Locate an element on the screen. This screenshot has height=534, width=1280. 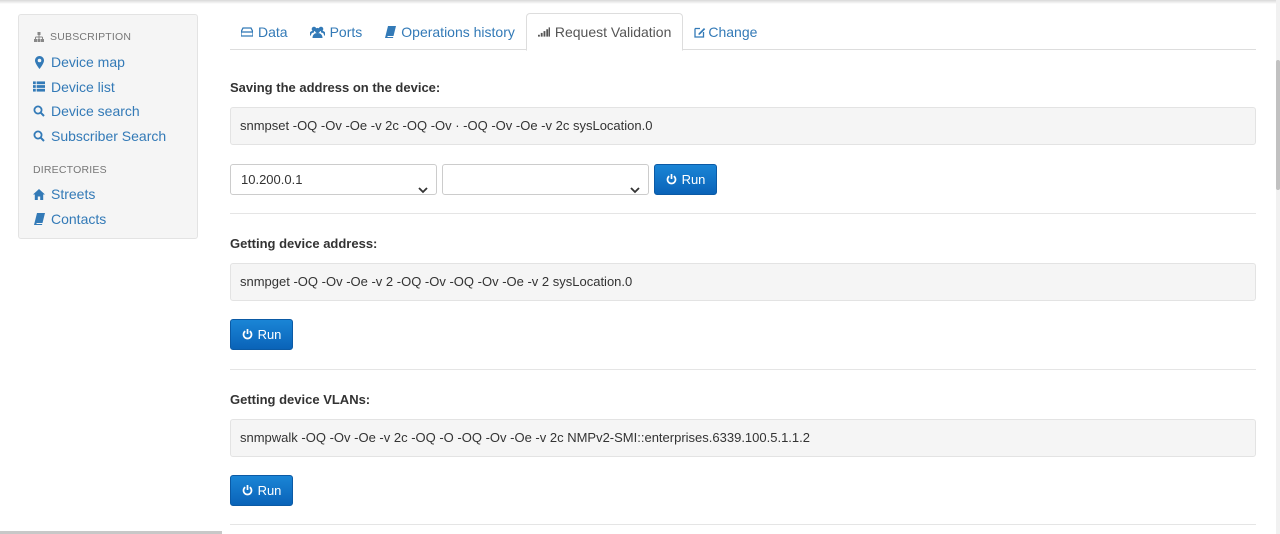
run-button-snmpset: Run is located at coordinates (685, 179).